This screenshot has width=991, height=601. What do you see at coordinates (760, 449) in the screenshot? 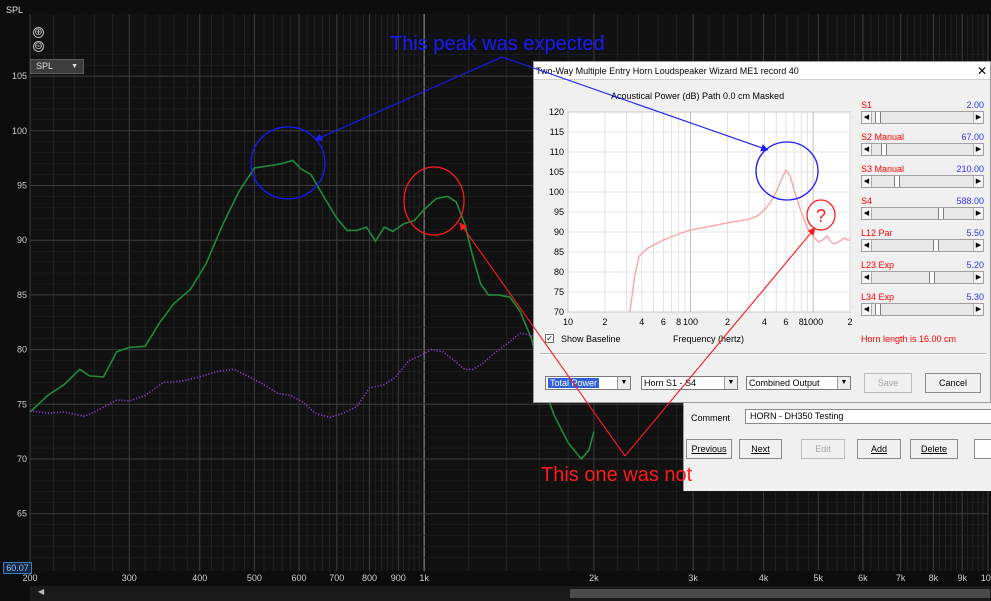
I see `next-button: Next` at bounding box center [760, 449].